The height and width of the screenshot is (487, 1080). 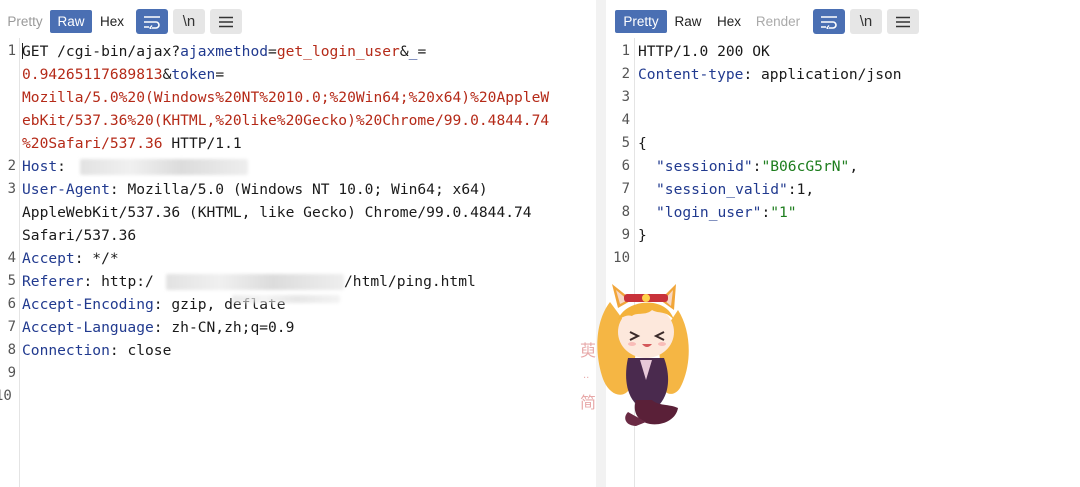 I want to click on tab-render: Render, so click(x=778, y=21).